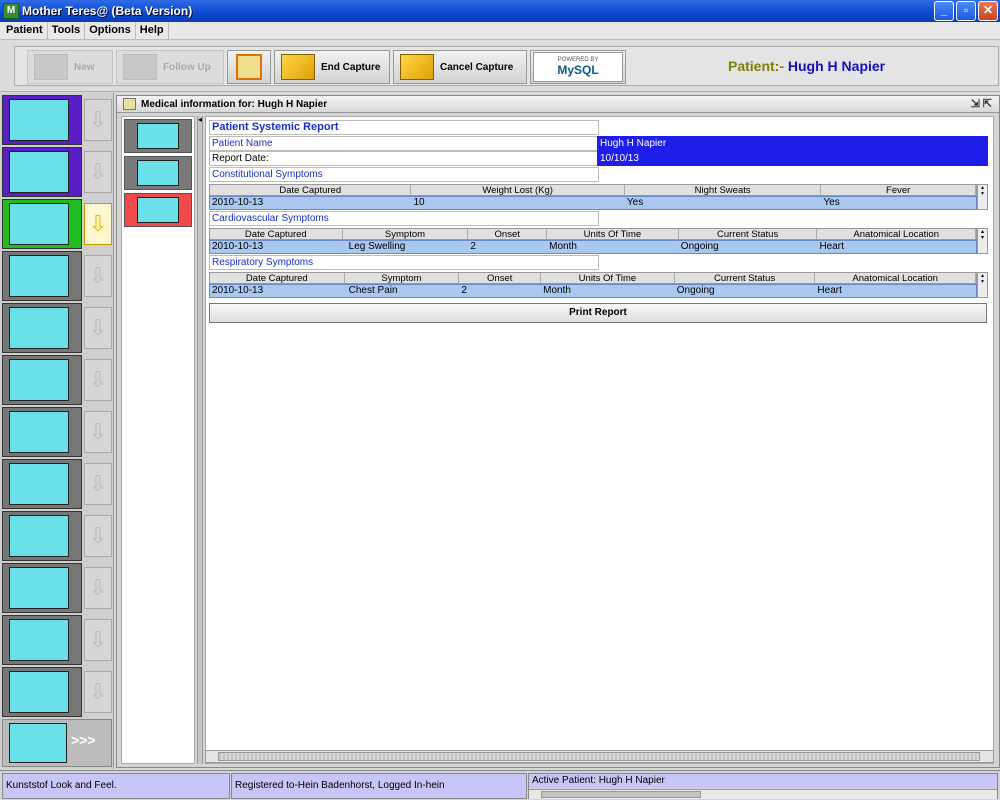  What do you see at coordinates (477, 67) in the screenshot?
I see `cancel-capture-label: Cancel Capture` at bounding box center [477, 67].